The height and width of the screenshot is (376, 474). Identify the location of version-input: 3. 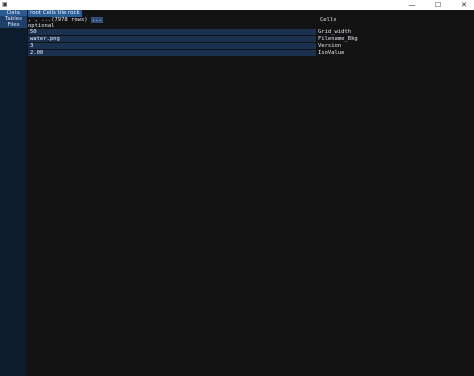
(172, 46).